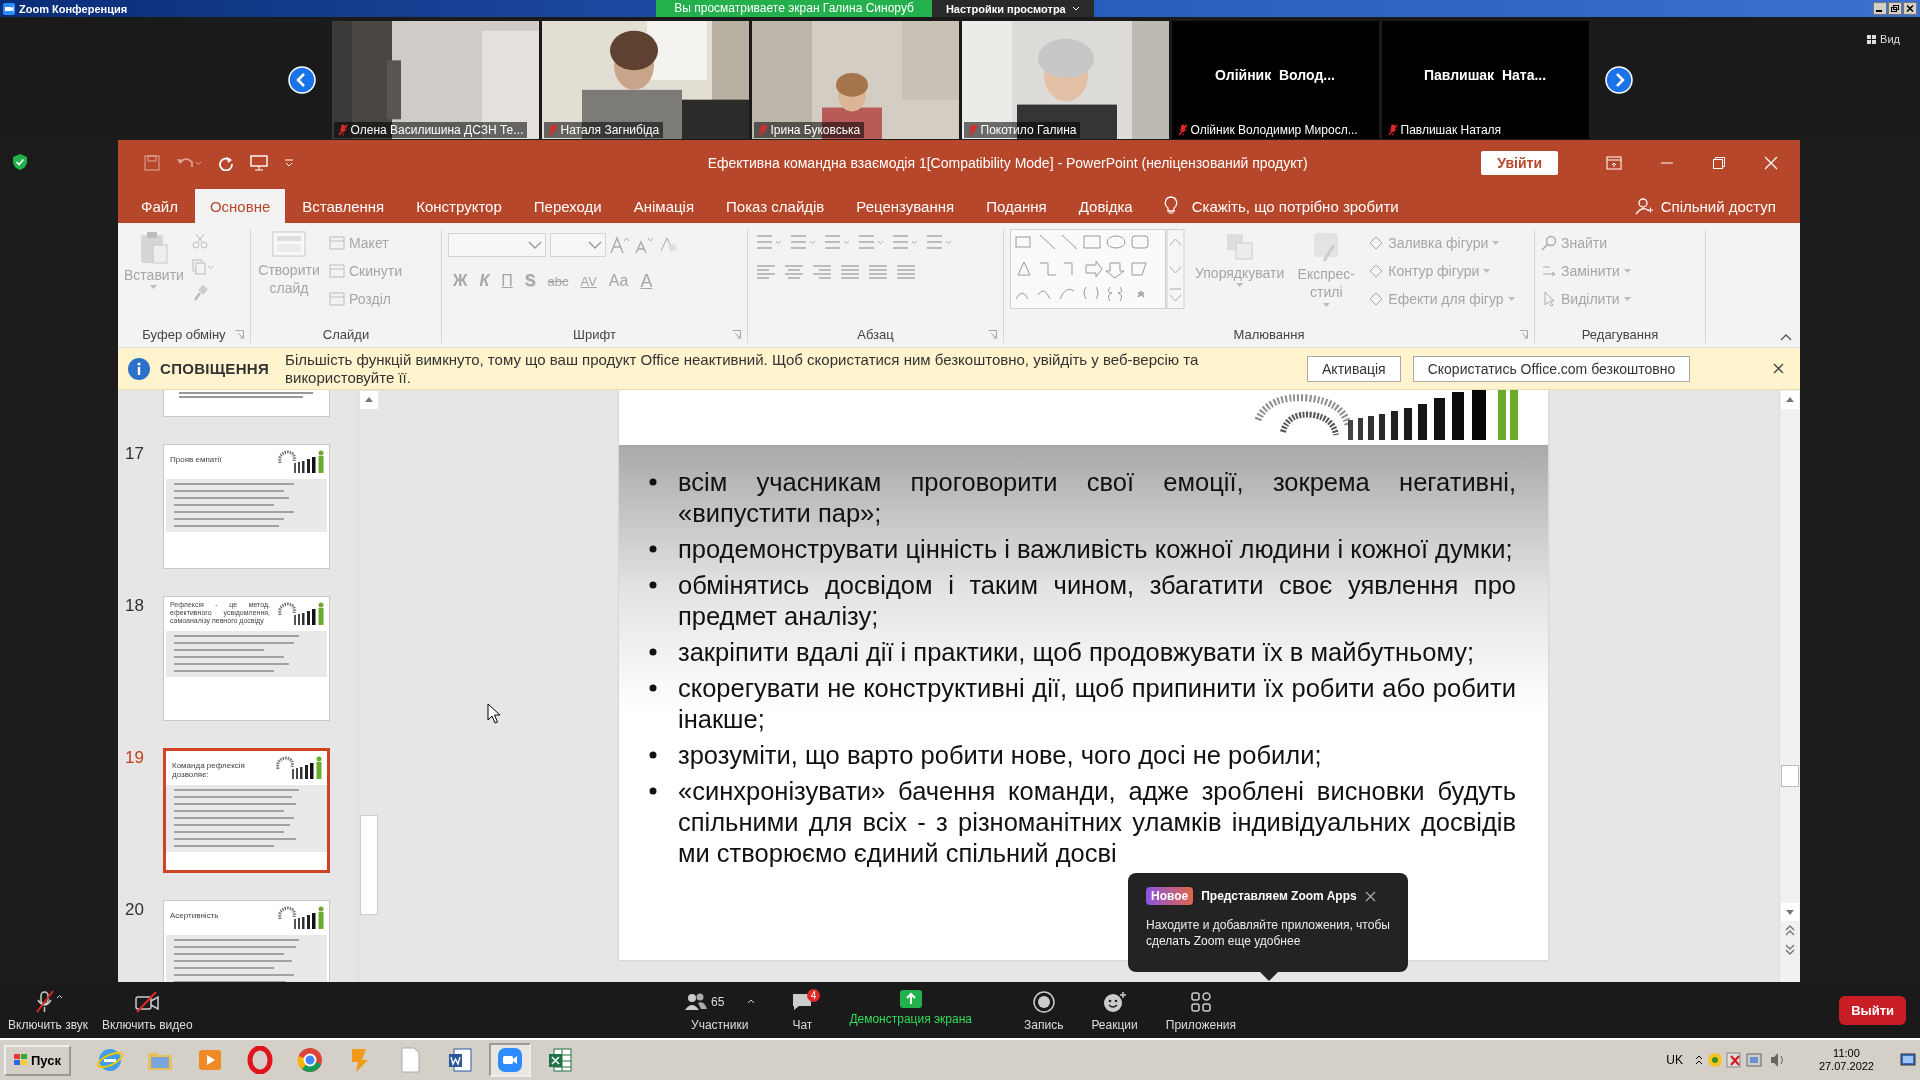  Describe the element at coordinates (1551, 368) in the screenshot. I see `notification-button: Скористатись Office.com безкоштовно` at that location.